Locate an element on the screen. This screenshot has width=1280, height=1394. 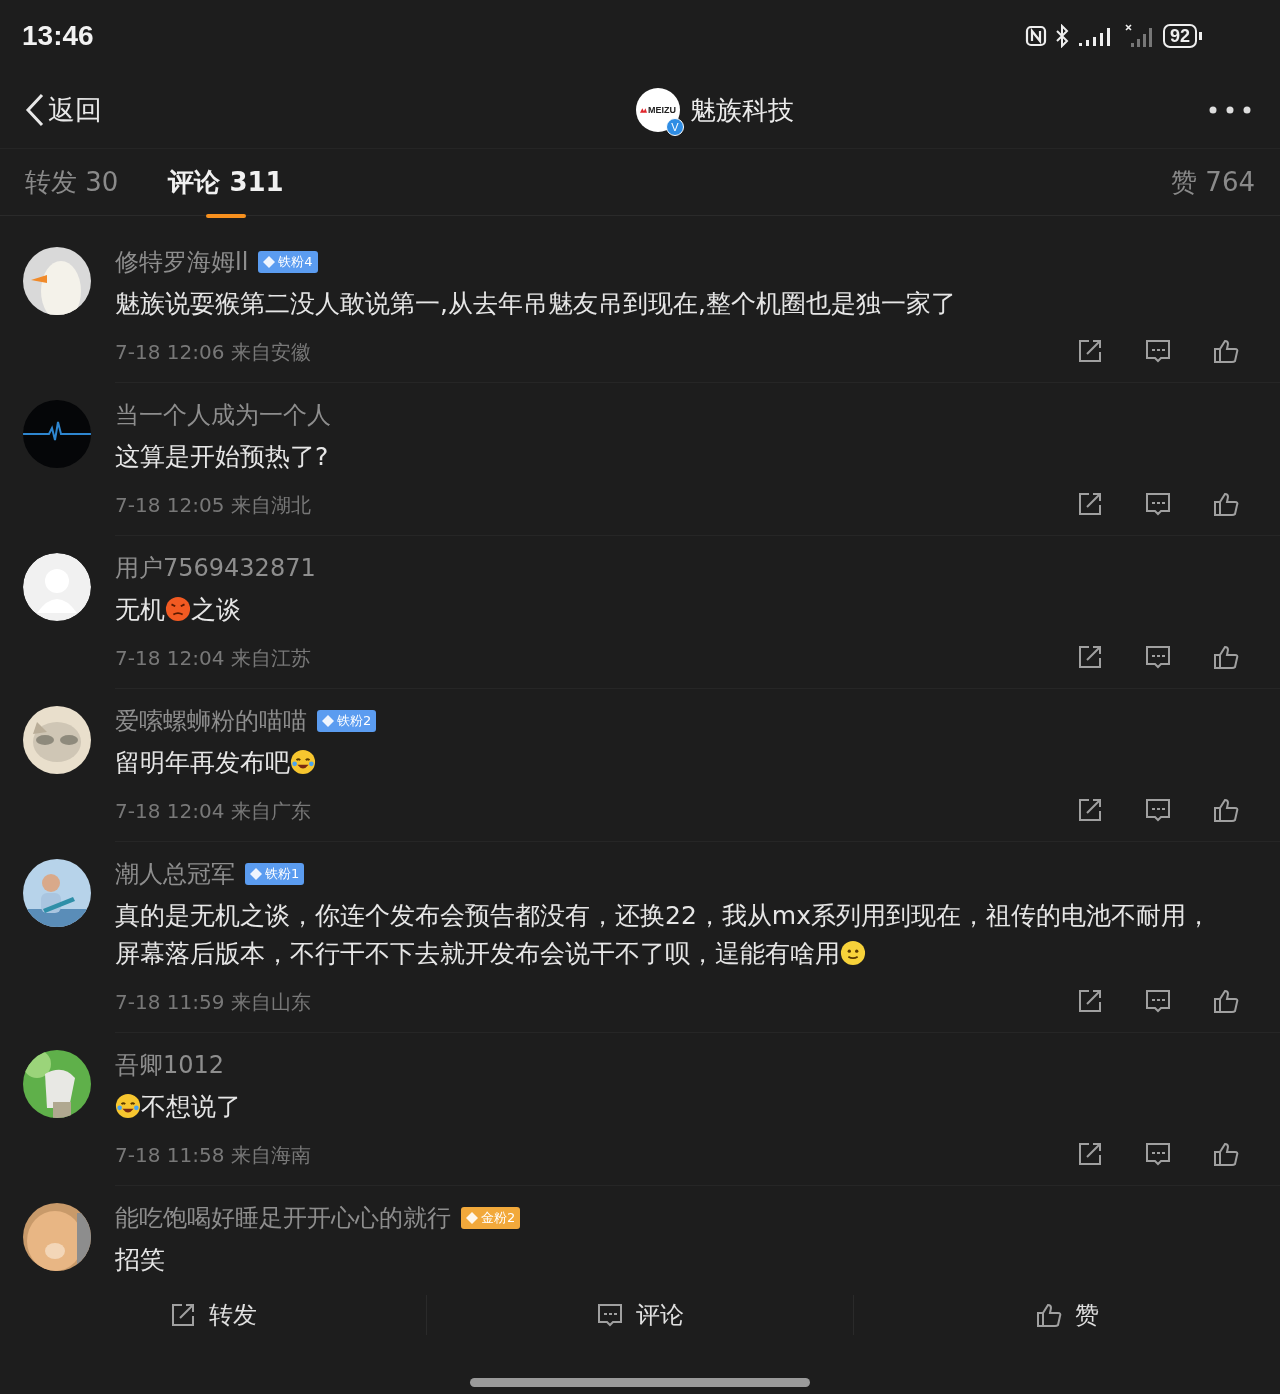
username: 修特罗海姆ll is located at coordinates (182, 262).